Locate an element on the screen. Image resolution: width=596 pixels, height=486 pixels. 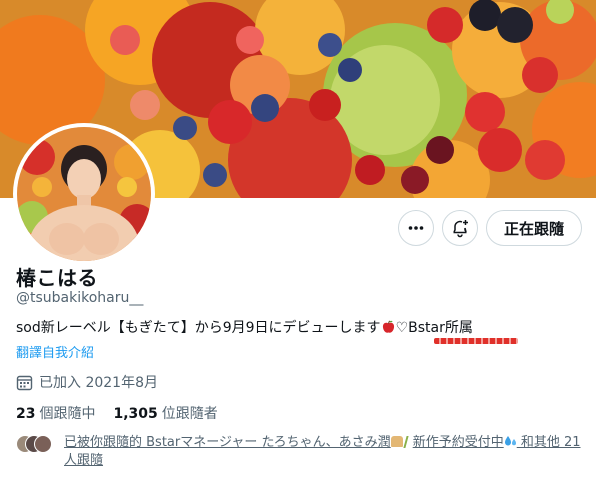
translate-bio-link: 翻譯自我介紹 is located at coordinates (55, 351).